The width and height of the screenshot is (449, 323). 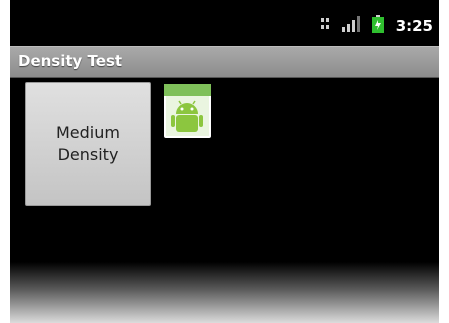 I want to click on status-bar: 3:25, so click(x=224, y=22).